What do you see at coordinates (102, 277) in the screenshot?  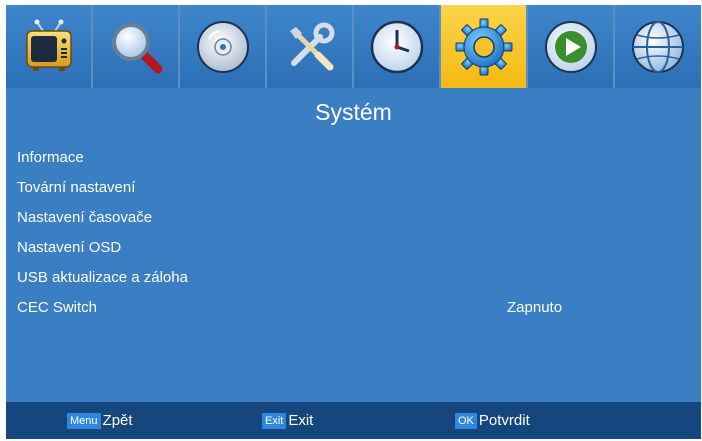 I see `menu-item-label: USB aktualizace a záloha` at bounding box center [102, 277].